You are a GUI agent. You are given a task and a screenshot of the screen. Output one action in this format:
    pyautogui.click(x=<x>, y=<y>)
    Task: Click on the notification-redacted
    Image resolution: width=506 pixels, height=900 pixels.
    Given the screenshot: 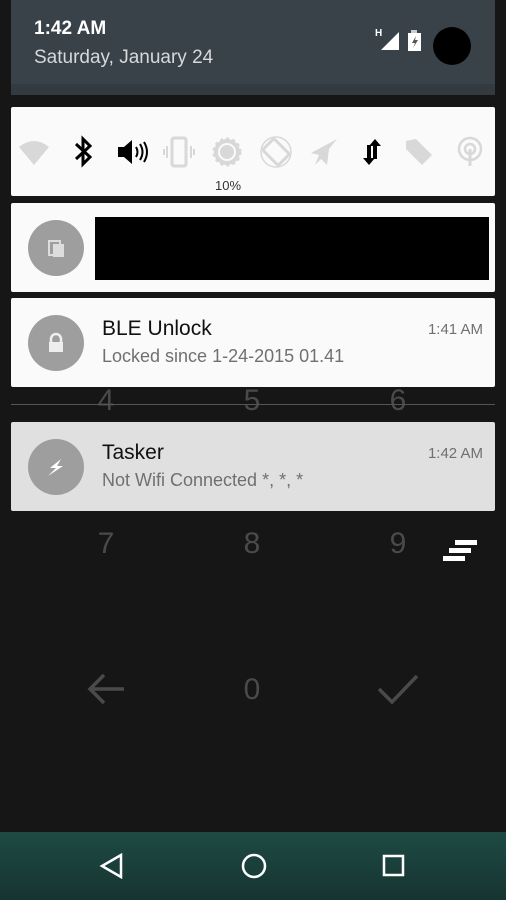 What is the action you would take?
    pyautogui.click(x=253, y=247)
    